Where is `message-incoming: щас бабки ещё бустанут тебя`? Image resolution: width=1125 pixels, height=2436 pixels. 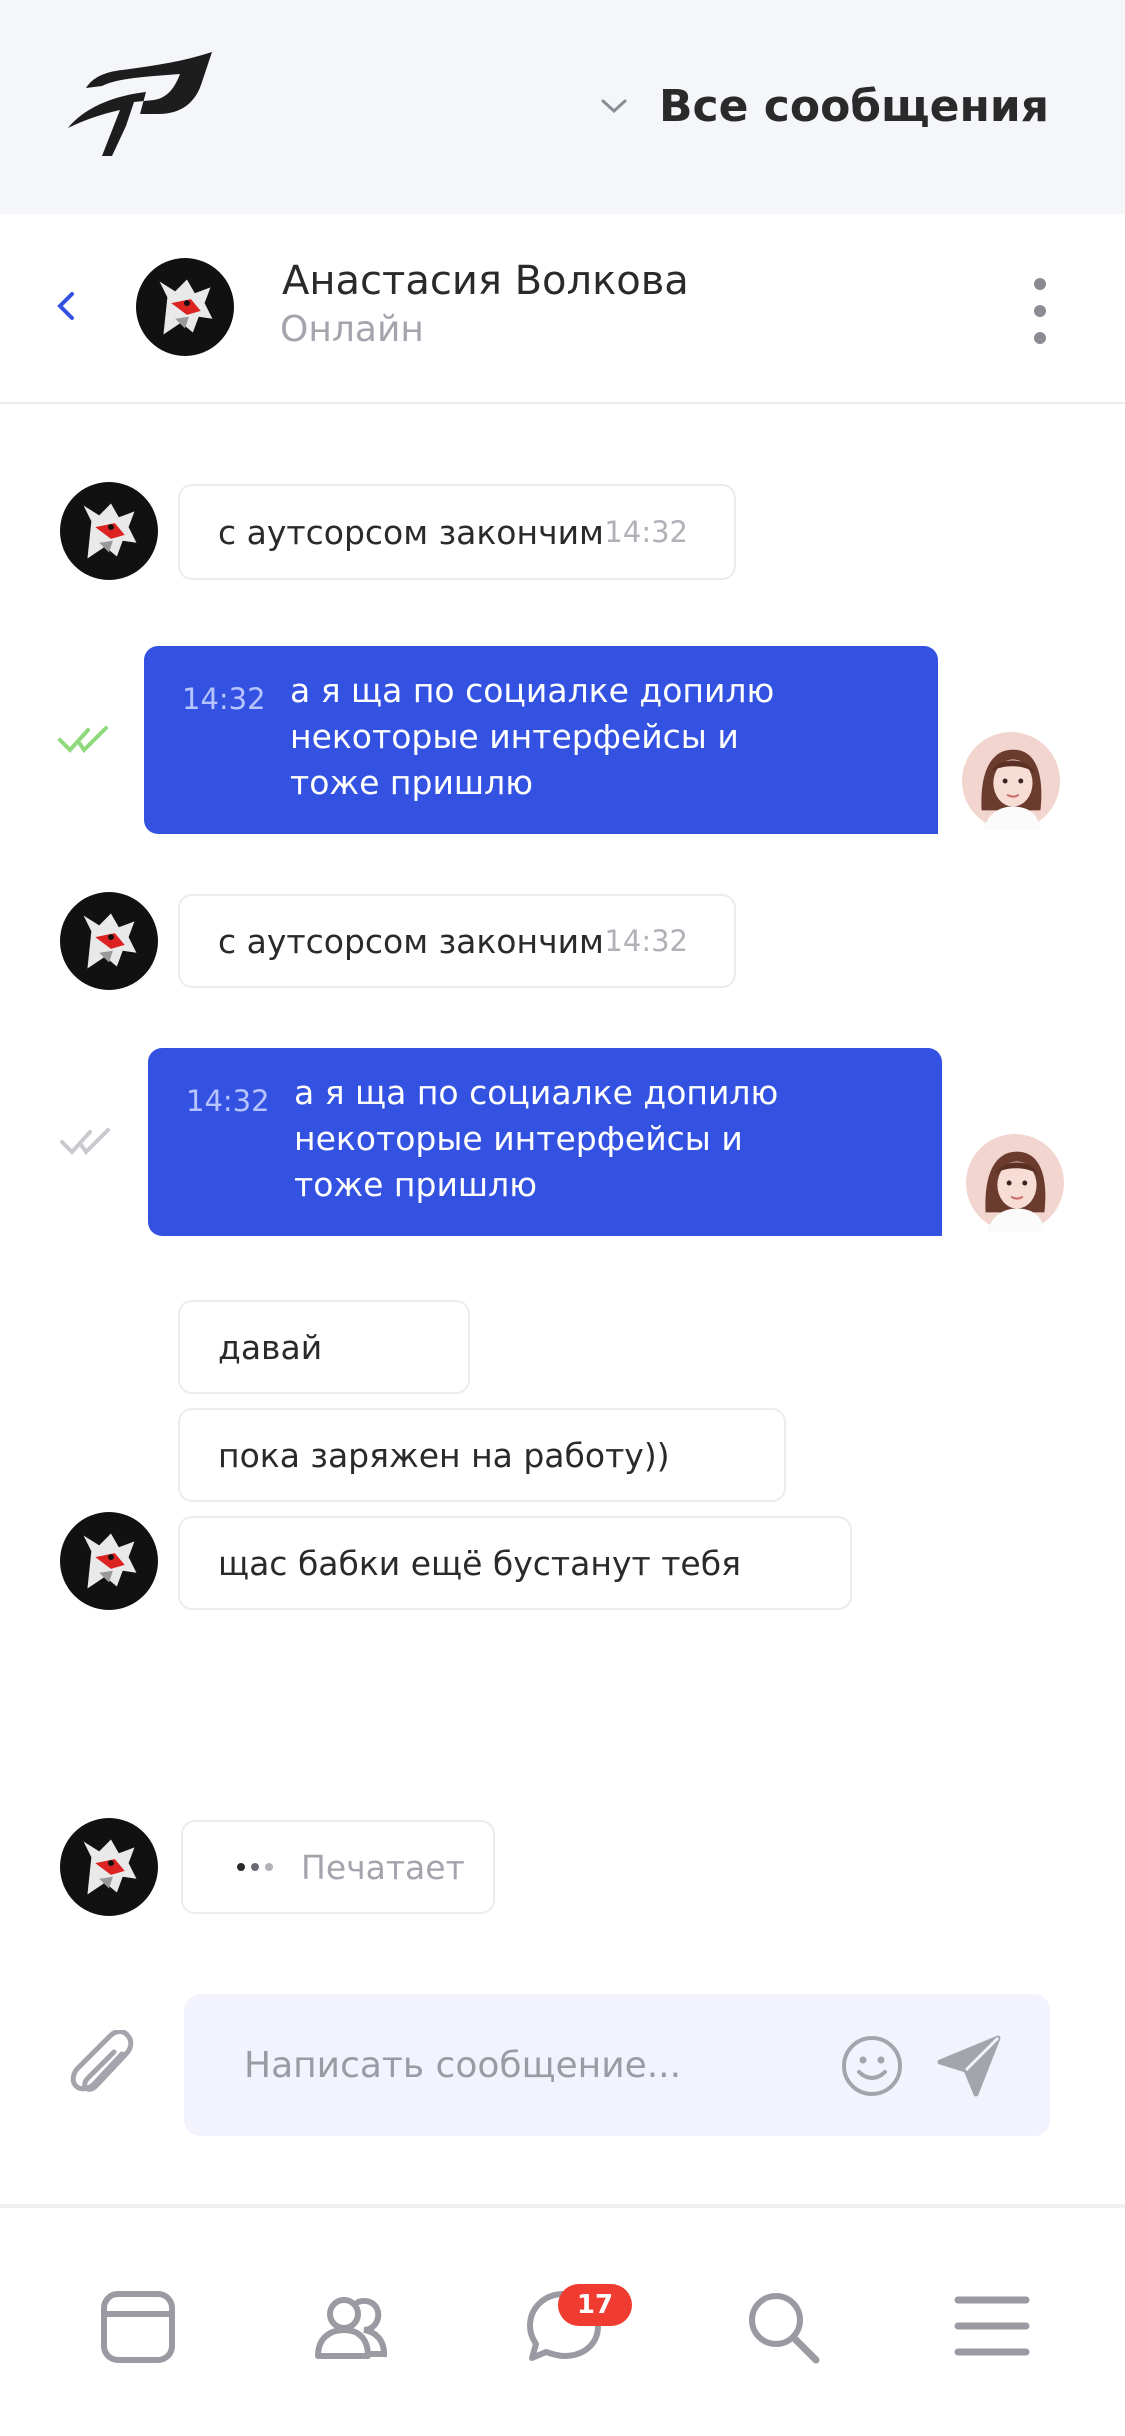
message-incoming: щас бабки ещё бустанут тебя is located at coordinates (515, 1563).